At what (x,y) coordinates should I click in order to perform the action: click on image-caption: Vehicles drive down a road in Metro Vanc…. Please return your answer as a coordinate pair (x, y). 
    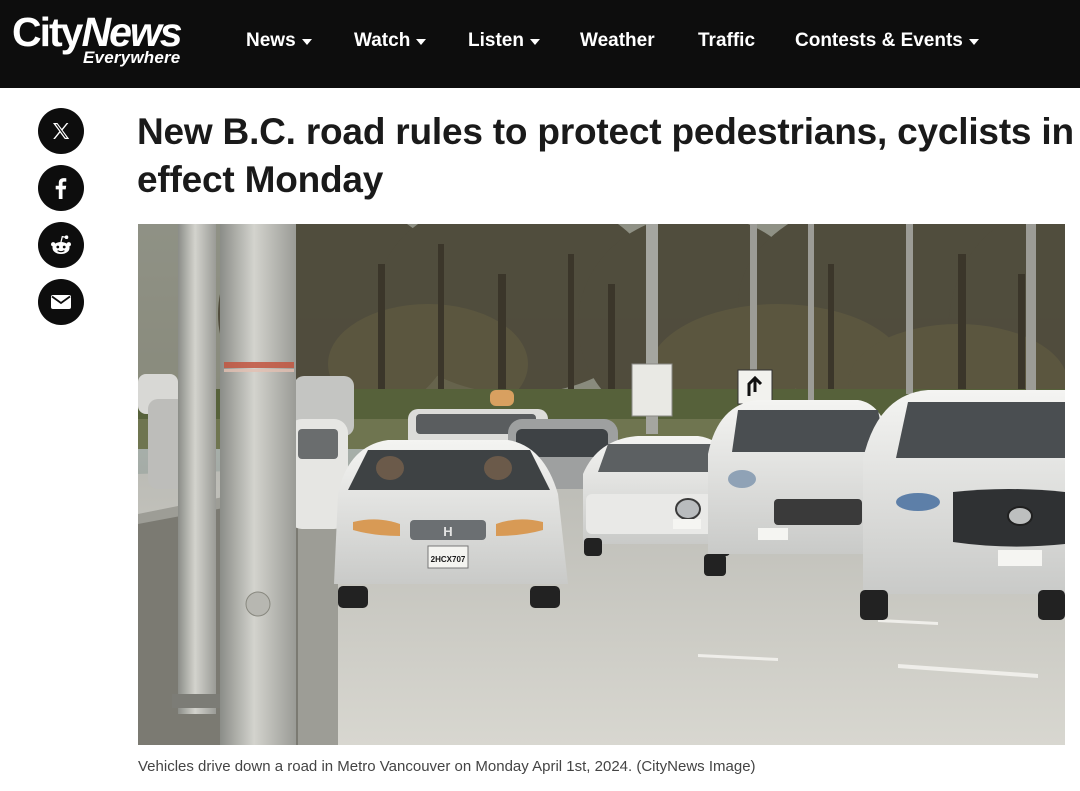
    Looking at the image, I should click on (447, 766).